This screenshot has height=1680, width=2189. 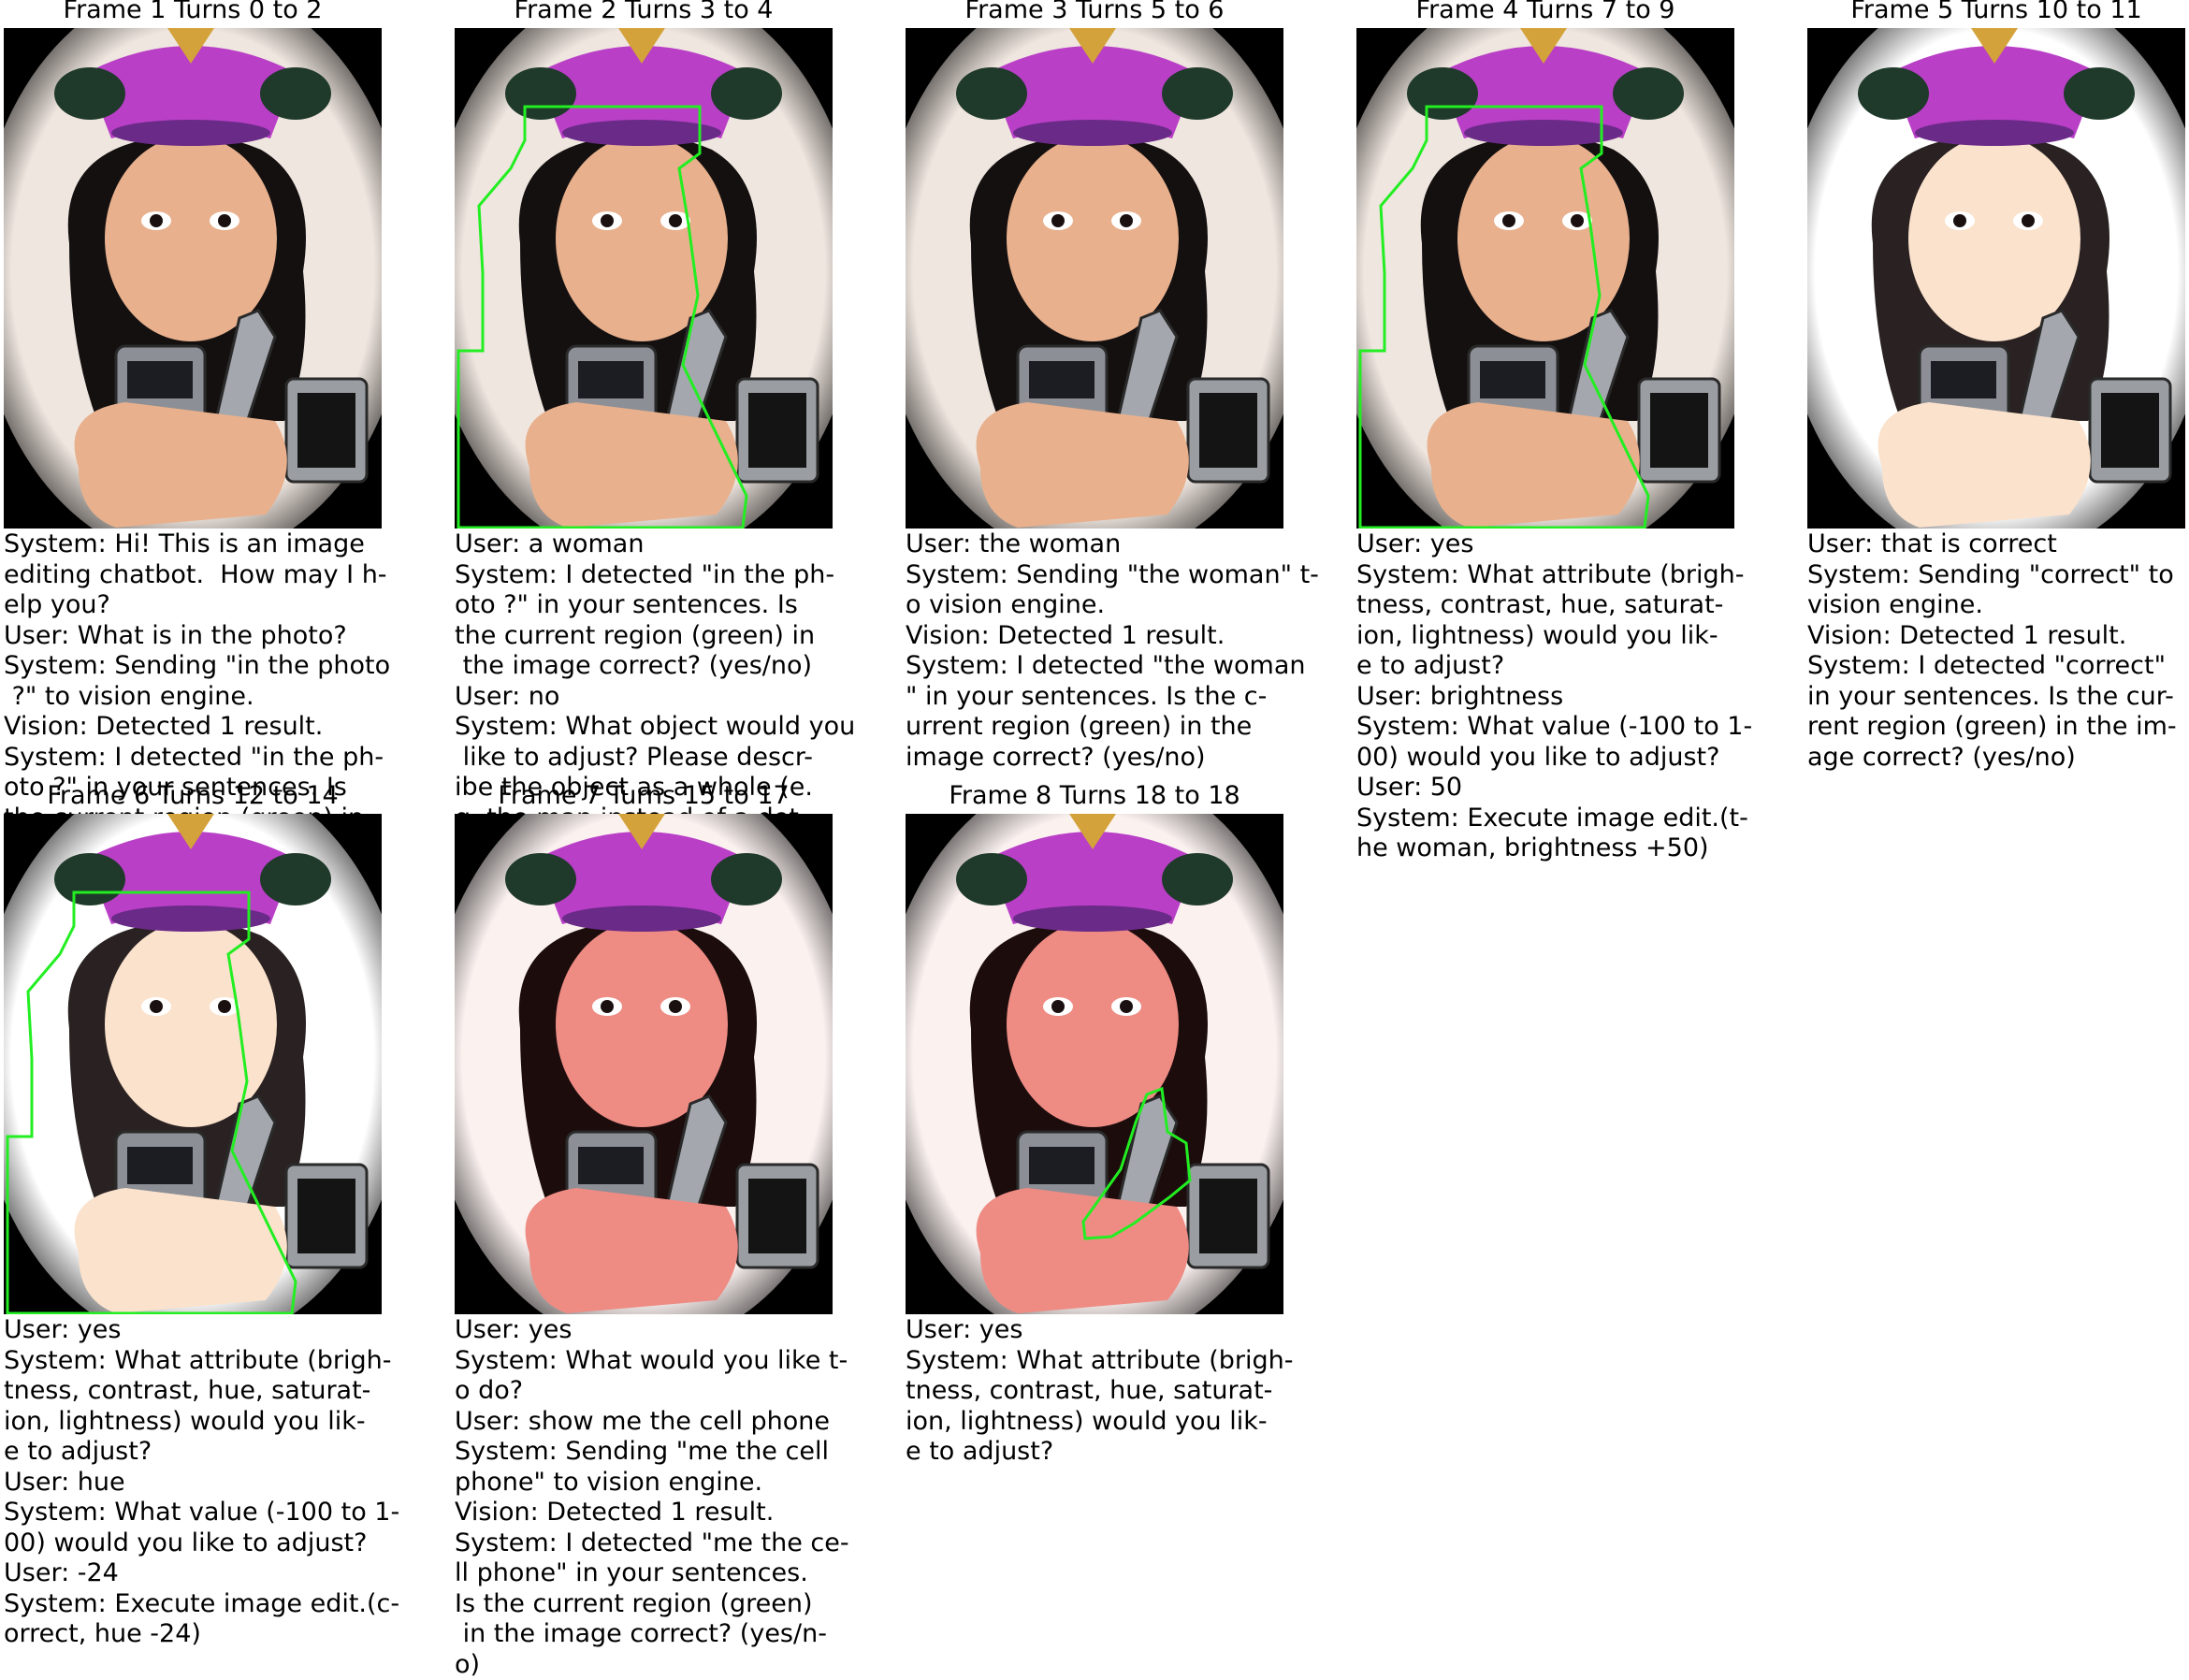 What do you see at coordinates (1998, 759) in the screenshot?
I see `dialogue-line: age correct? (yes/no)` at bounding box center [1998, 759].